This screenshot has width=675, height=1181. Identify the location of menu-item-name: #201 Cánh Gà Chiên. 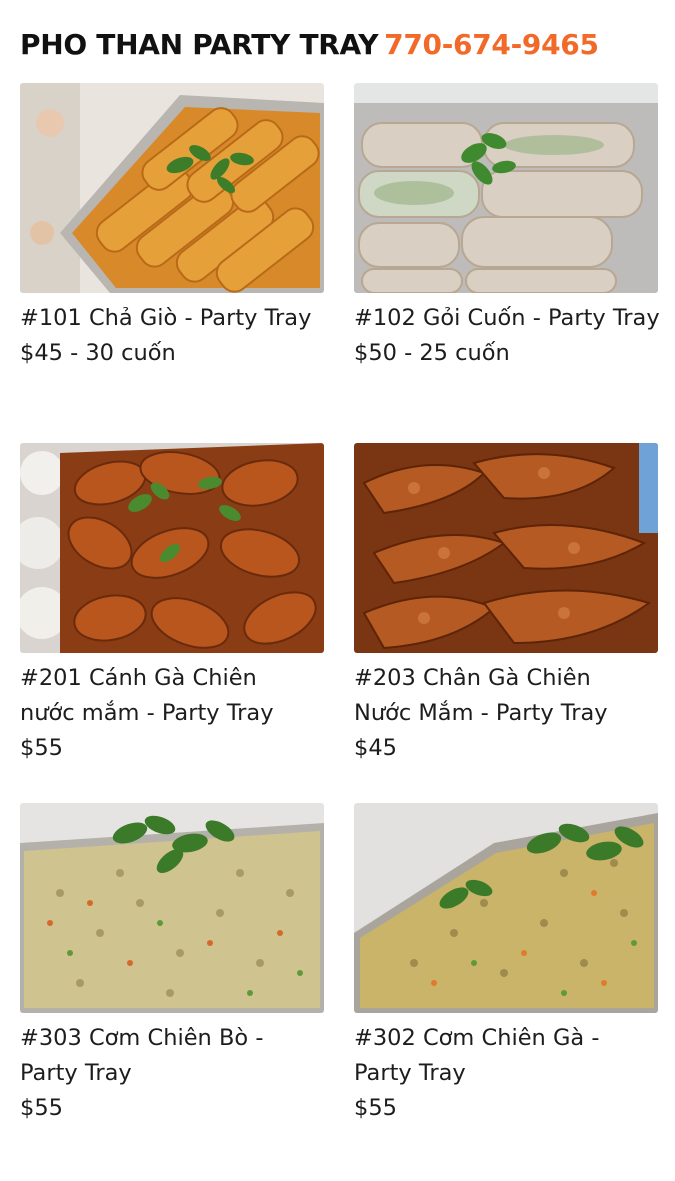
(138, 678).